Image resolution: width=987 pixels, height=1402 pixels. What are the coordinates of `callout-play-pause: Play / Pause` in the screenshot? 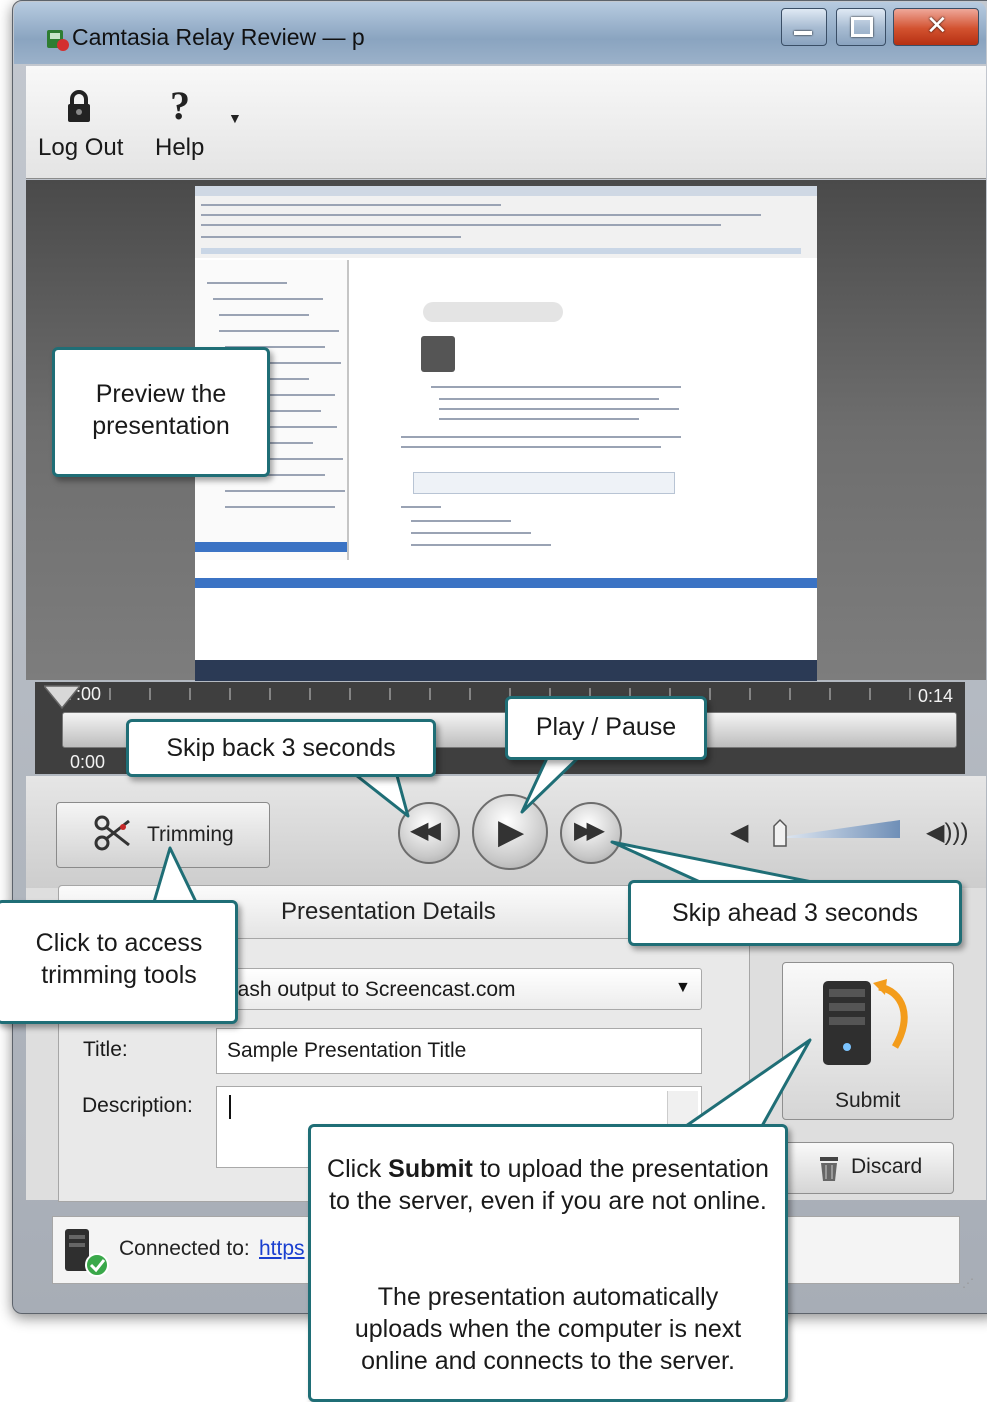 It's located at (606, 728).